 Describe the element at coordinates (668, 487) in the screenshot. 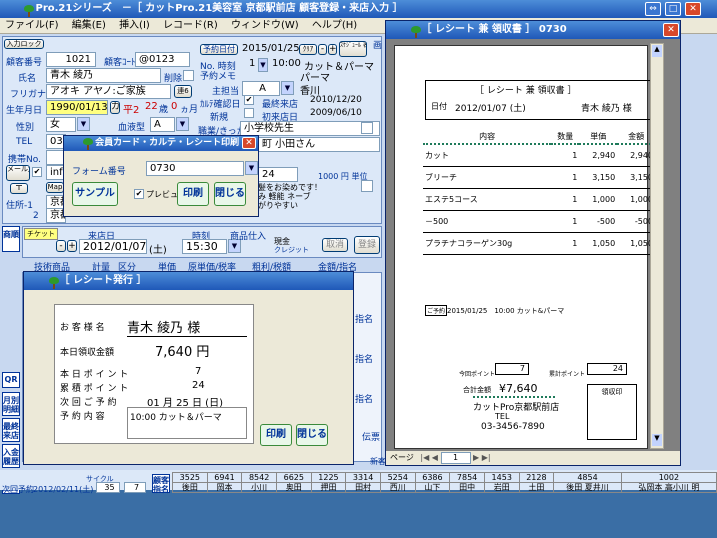

I see `bottom-name: 弘岡本 高小川 明` at that location.